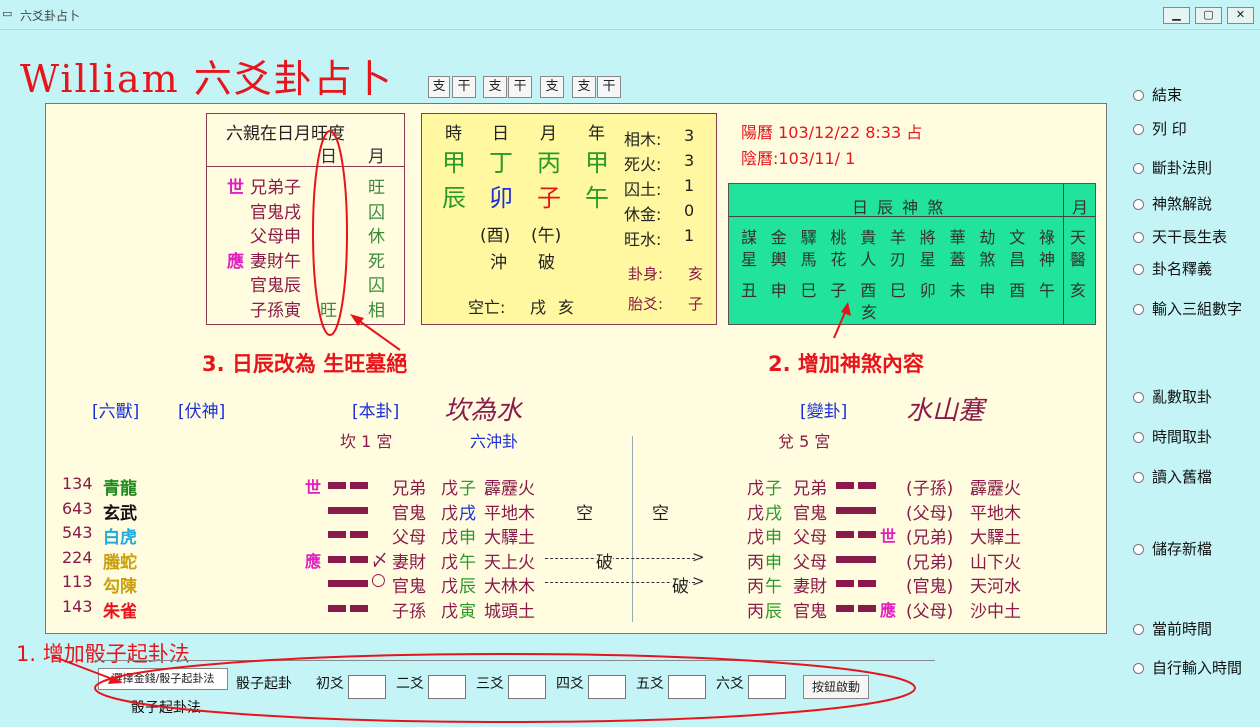 This screenshot has width=1260, height=727. What do you see at coordinates (500, 134) in the screenshot?
I see `pillar-header: 日` at bounding box center [500, 134].